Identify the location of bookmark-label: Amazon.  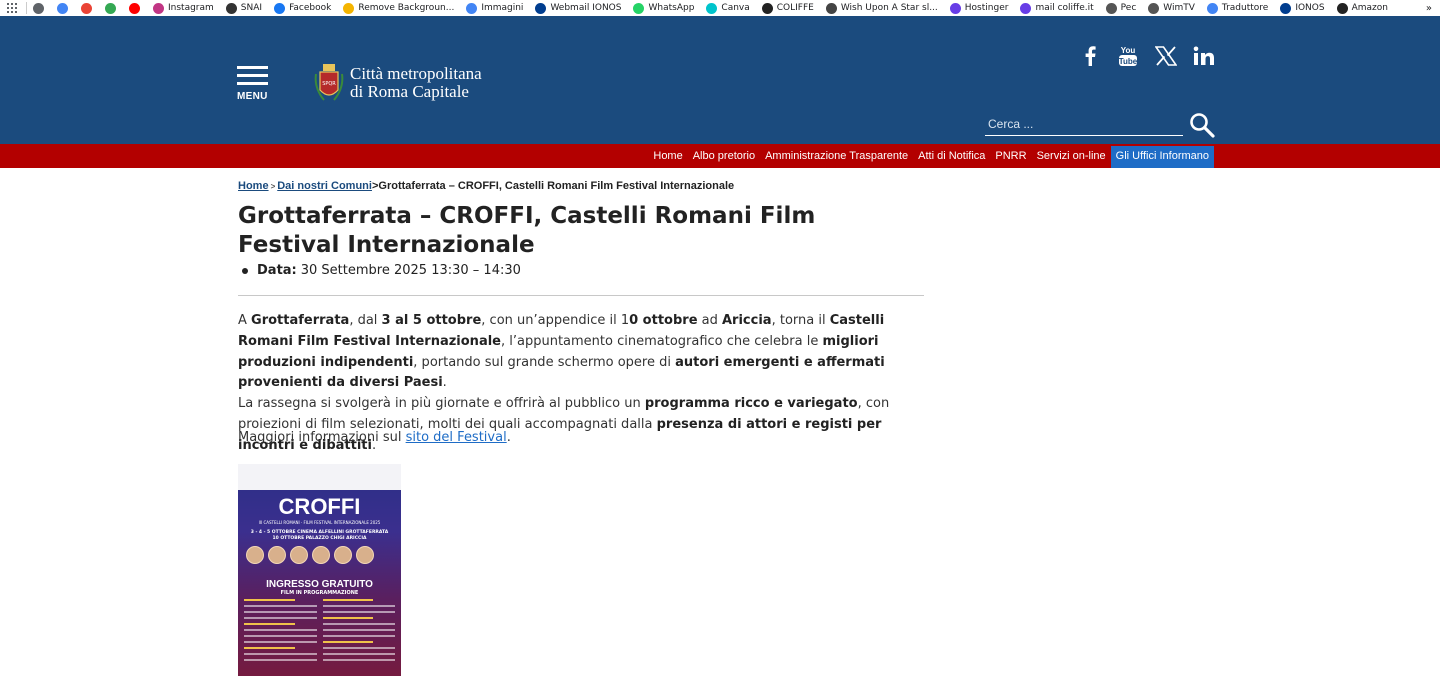
(1369, 8).